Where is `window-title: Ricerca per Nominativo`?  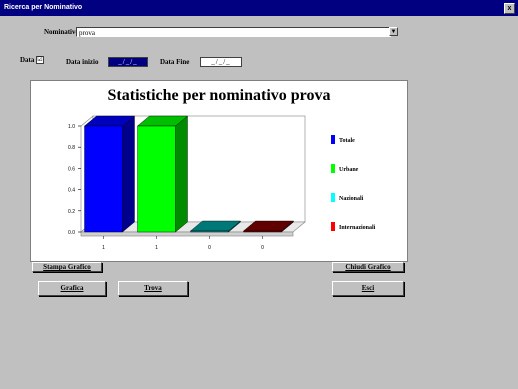 window-title: Ricerca per Nominativo is located at coordinates (43, 7).